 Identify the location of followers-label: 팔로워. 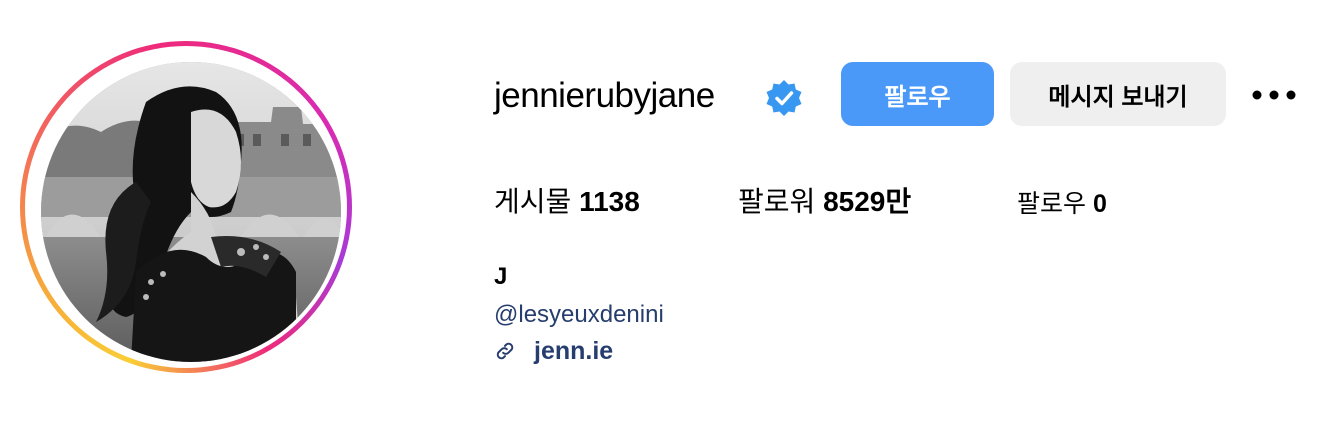
(777, 201).